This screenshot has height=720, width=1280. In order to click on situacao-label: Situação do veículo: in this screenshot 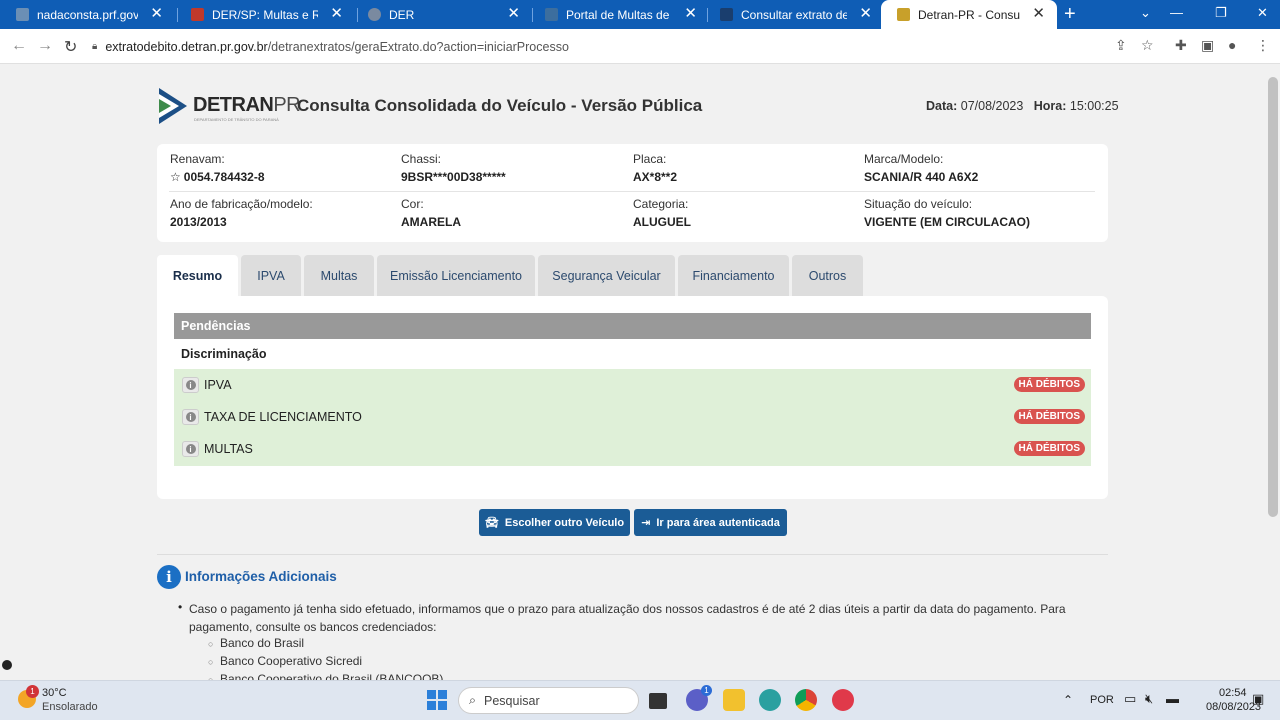, I will do `click(918, 204)`.